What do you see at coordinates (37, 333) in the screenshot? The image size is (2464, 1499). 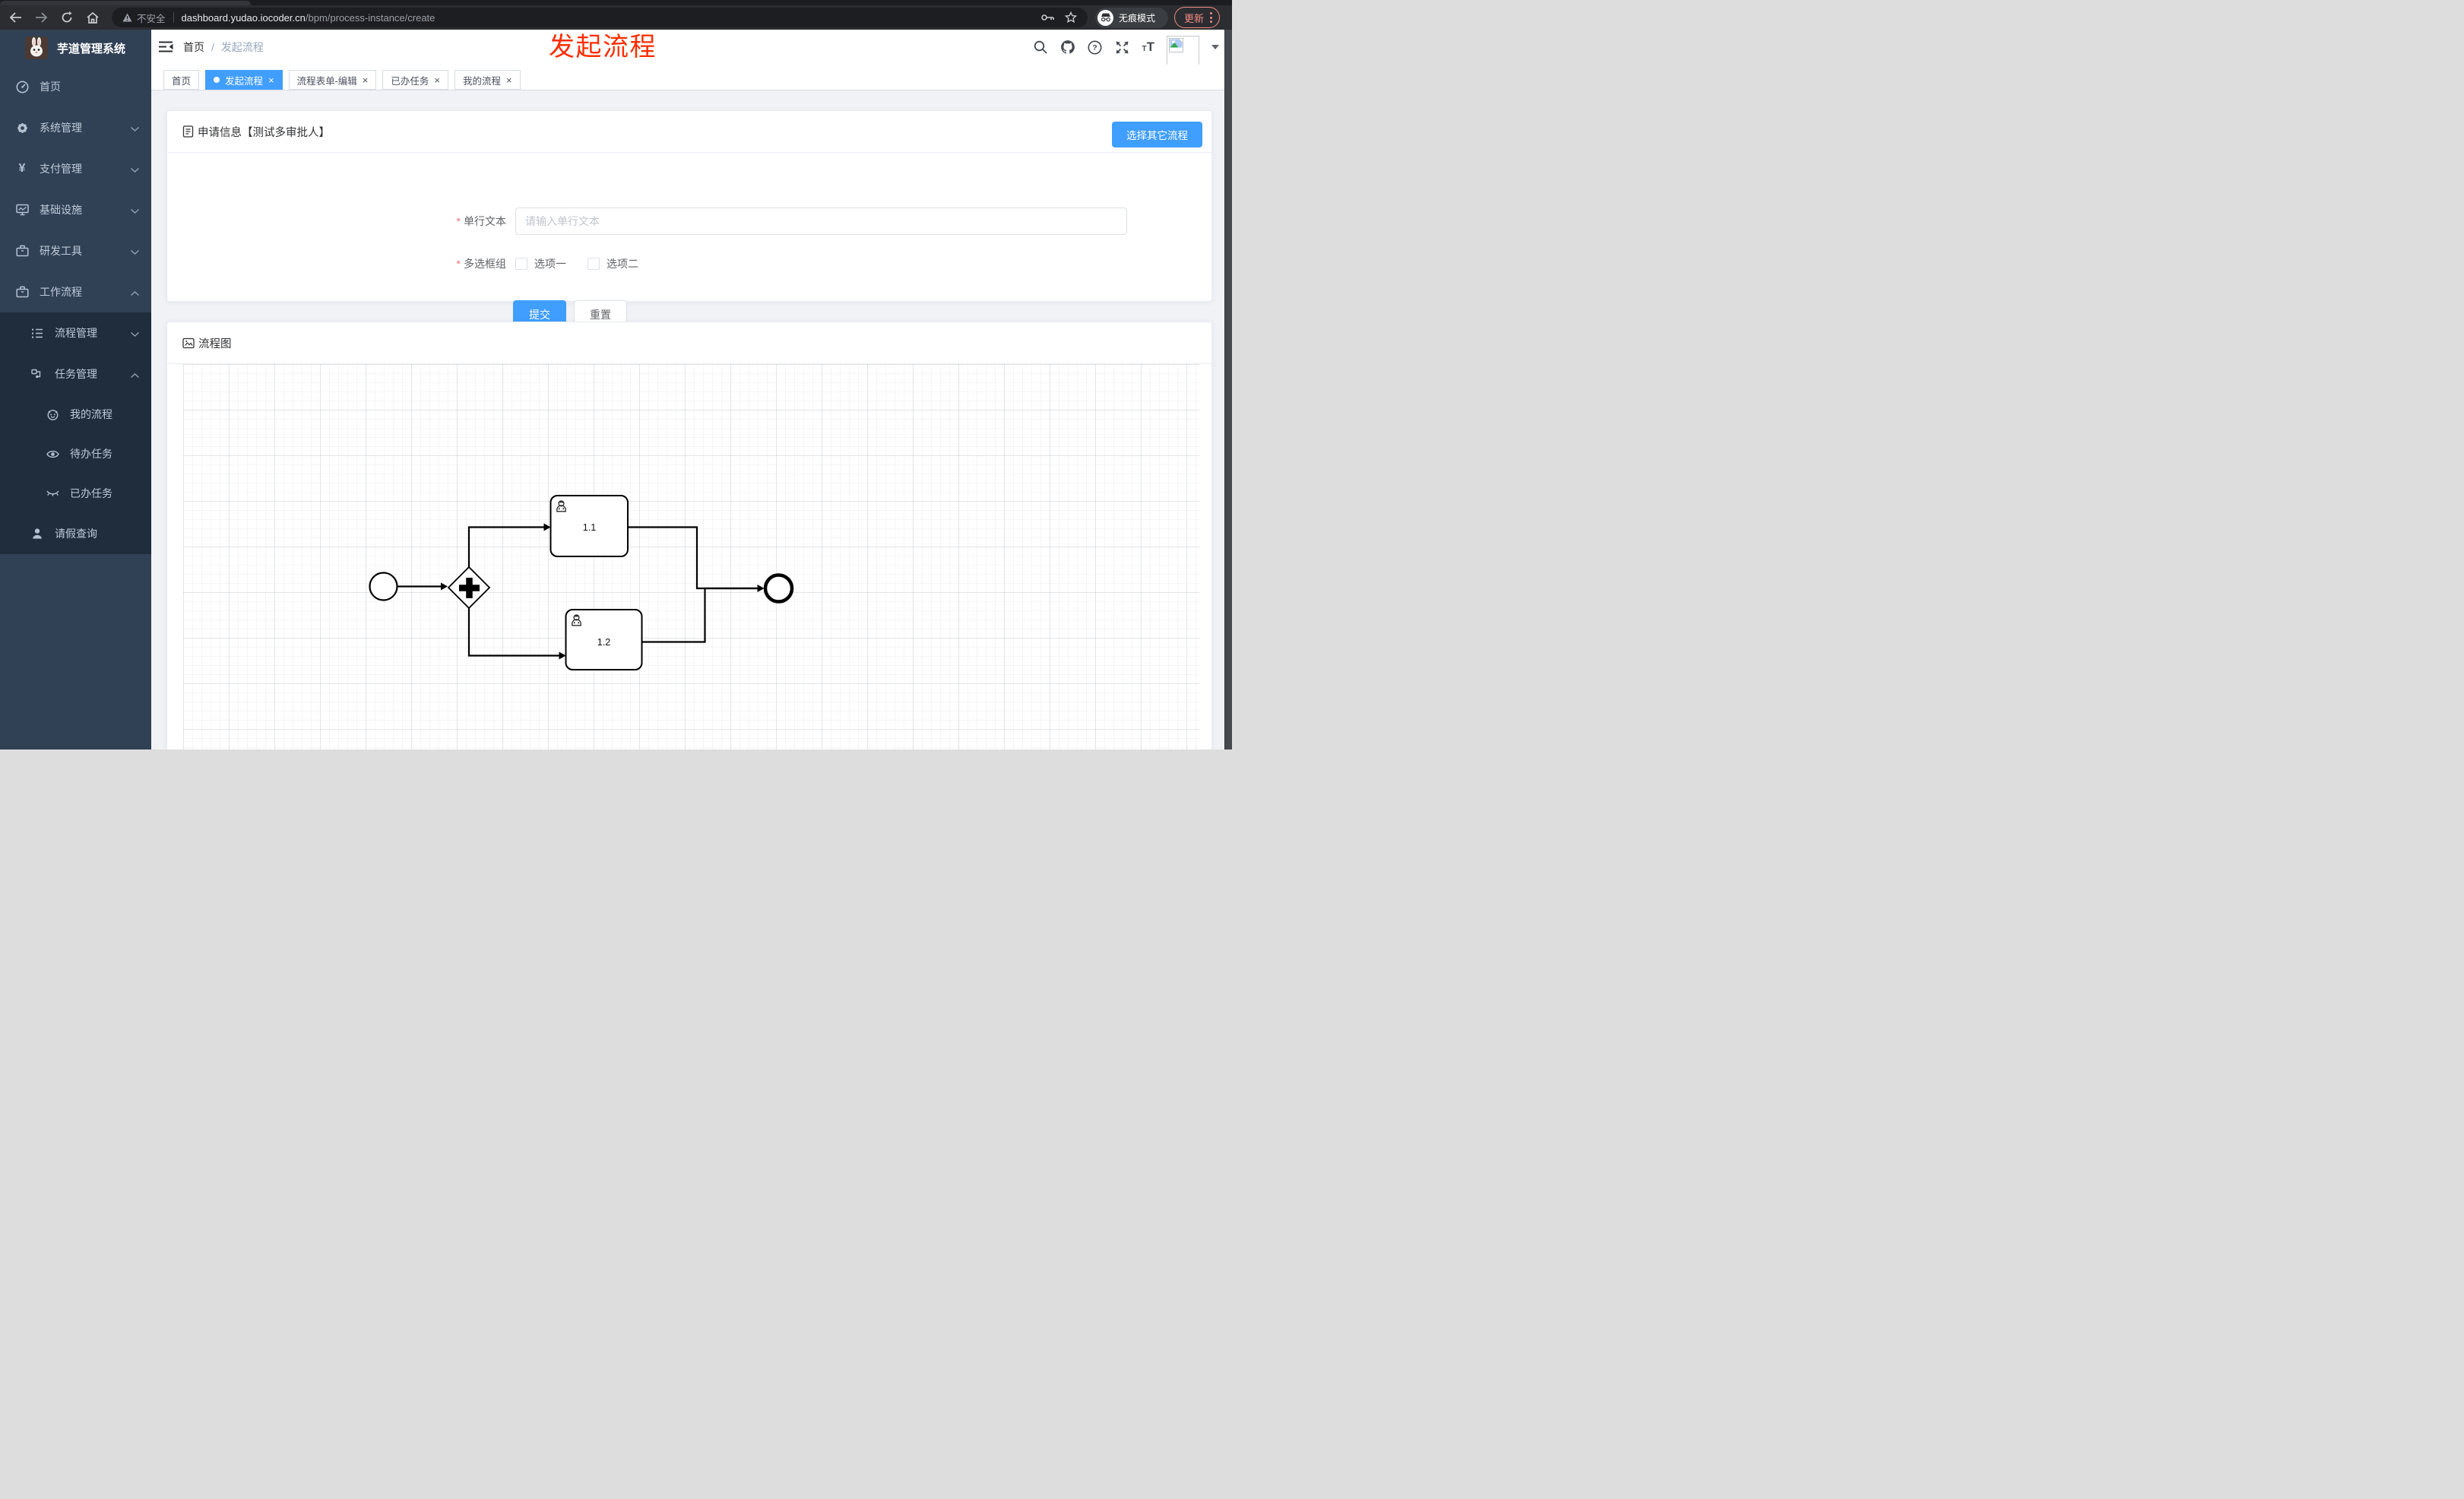 I see `list-tree-icon` at bounding box center [37, 333].